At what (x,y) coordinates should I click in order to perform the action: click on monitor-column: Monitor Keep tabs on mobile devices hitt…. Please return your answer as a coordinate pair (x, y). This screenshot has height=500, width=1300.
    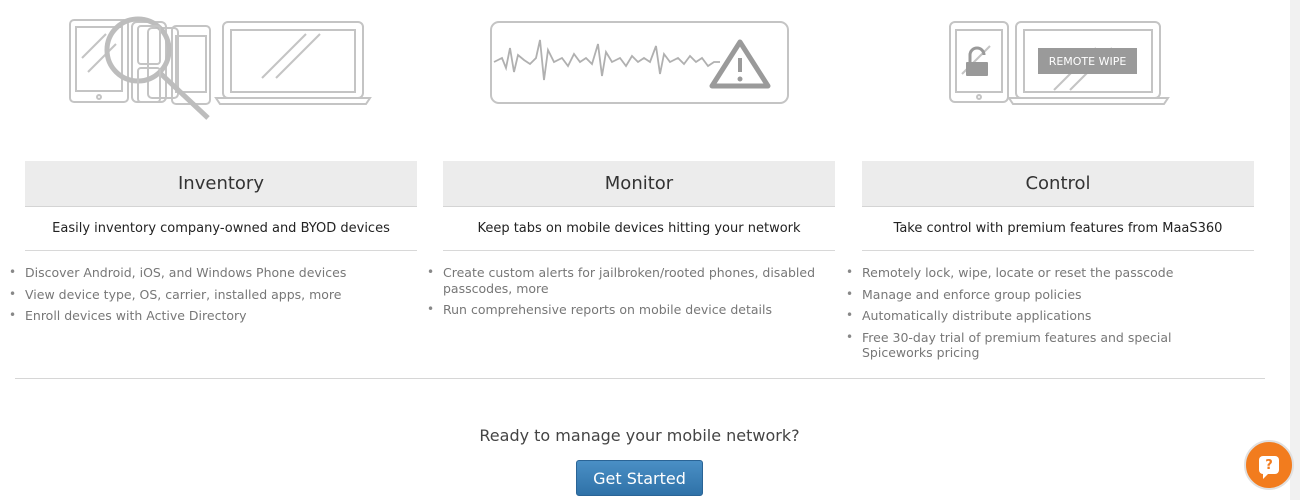
    Looking at the image, I should click on (631, 242).